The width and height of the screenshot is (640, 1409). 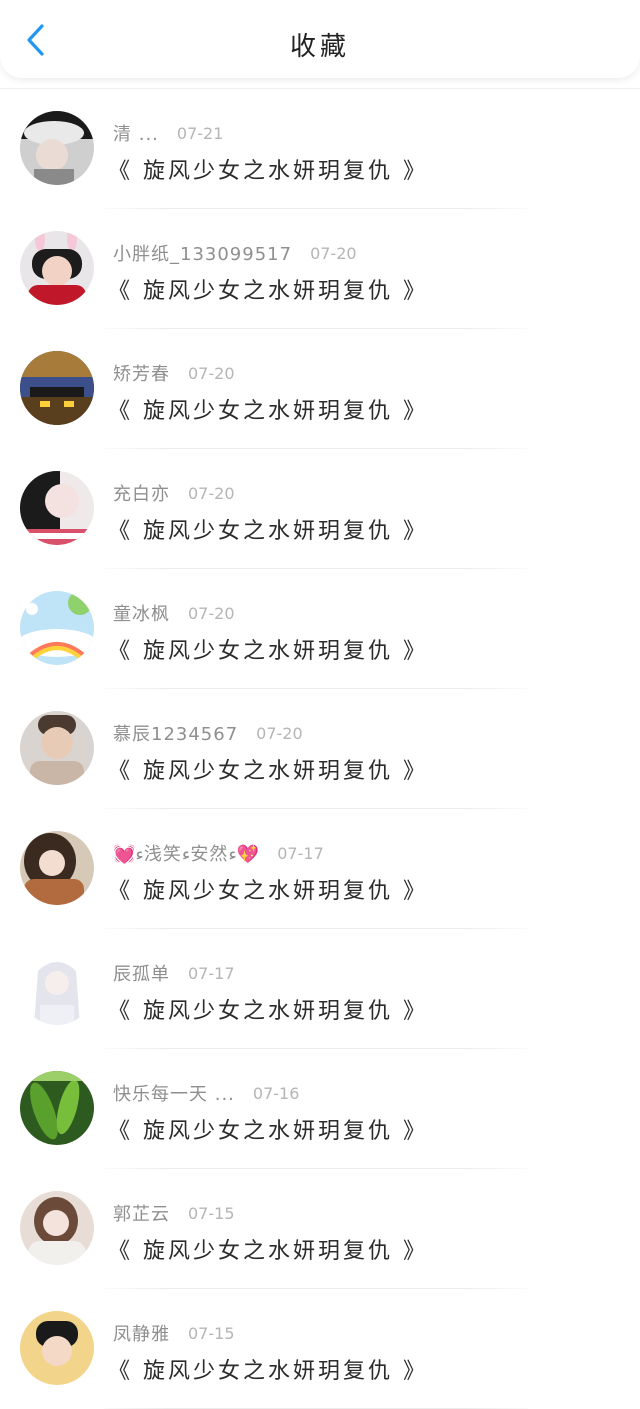 I want to click on username: 郭芷云, so click(x=141, y=1214).